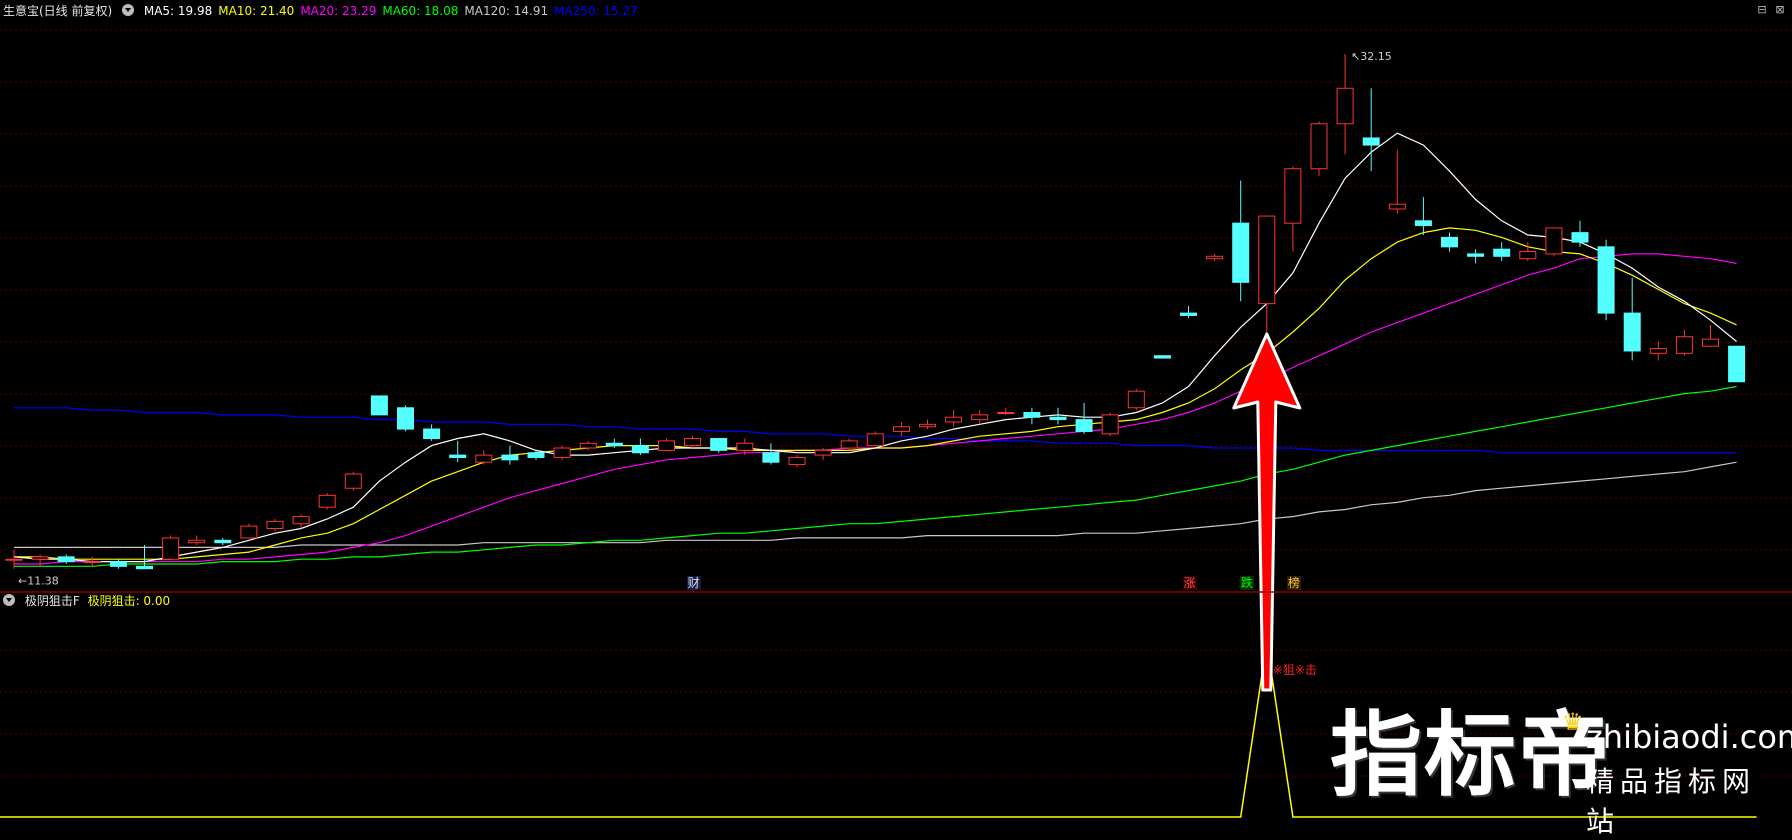 The width and height of the screenshot is (1792, 840). I want to click on watermark-tagline: 精品指标网站, so click(1671, 801).